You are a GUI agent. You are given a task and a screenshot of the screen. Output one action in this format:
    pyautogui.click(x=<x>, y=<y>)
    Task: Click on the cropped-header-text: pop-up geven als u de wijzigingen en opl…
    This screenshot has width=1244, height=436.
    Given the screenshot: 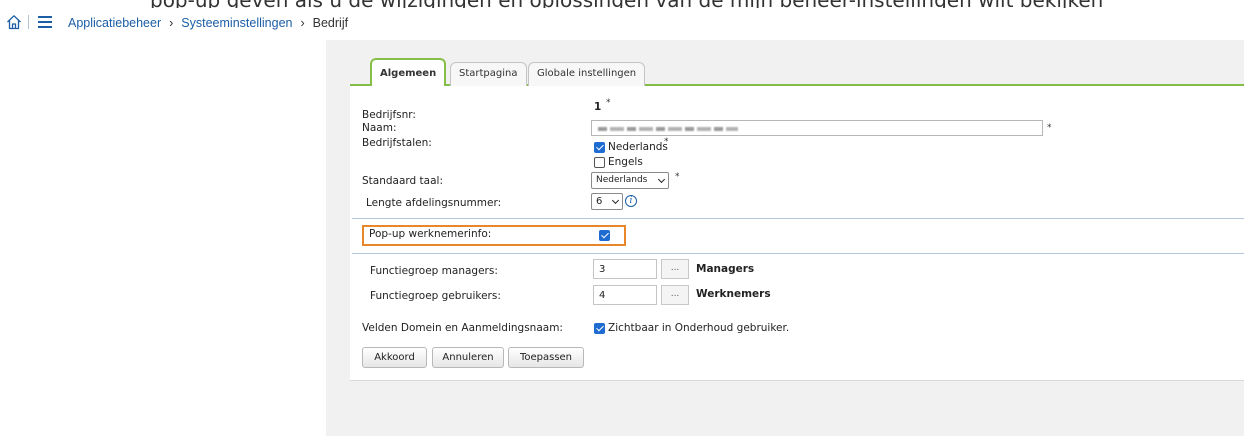 What is the action you would take?
    pyautogui.click(x=626, y=4)
    